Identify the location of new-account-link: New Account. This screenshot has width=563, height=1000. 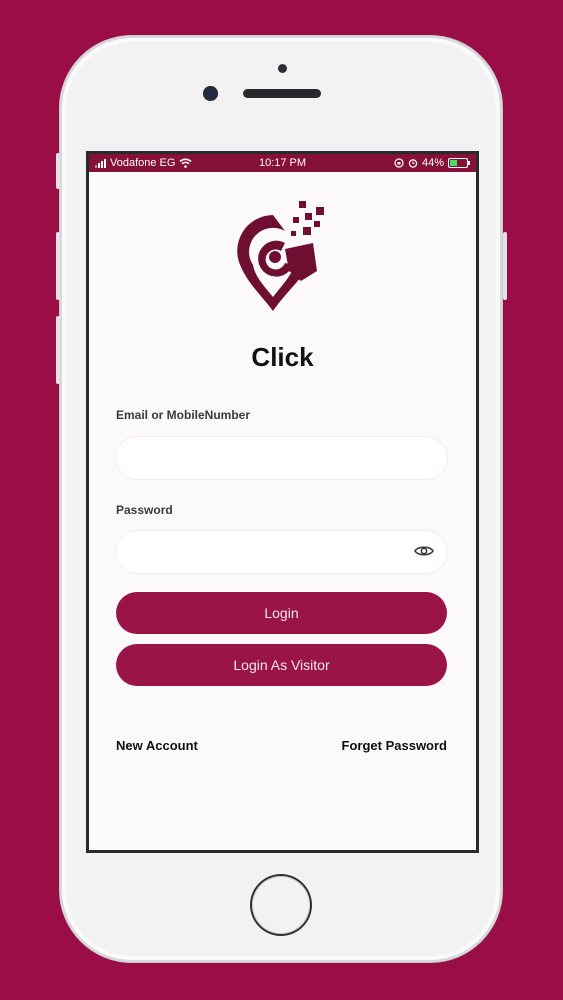
(157, 745).